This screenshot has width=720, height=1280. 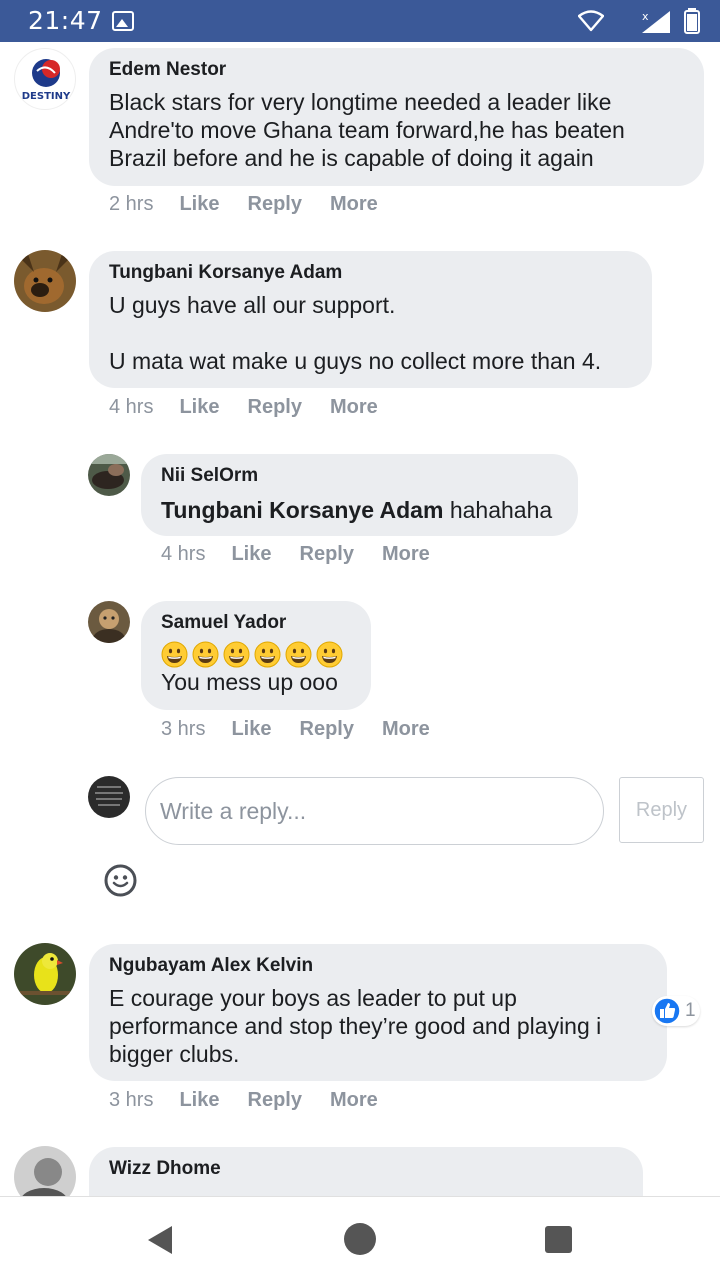 What do you see at coordinates (635, 21) in the screenshot?
I see `status-icons: x` at bounding box center [635, 21].